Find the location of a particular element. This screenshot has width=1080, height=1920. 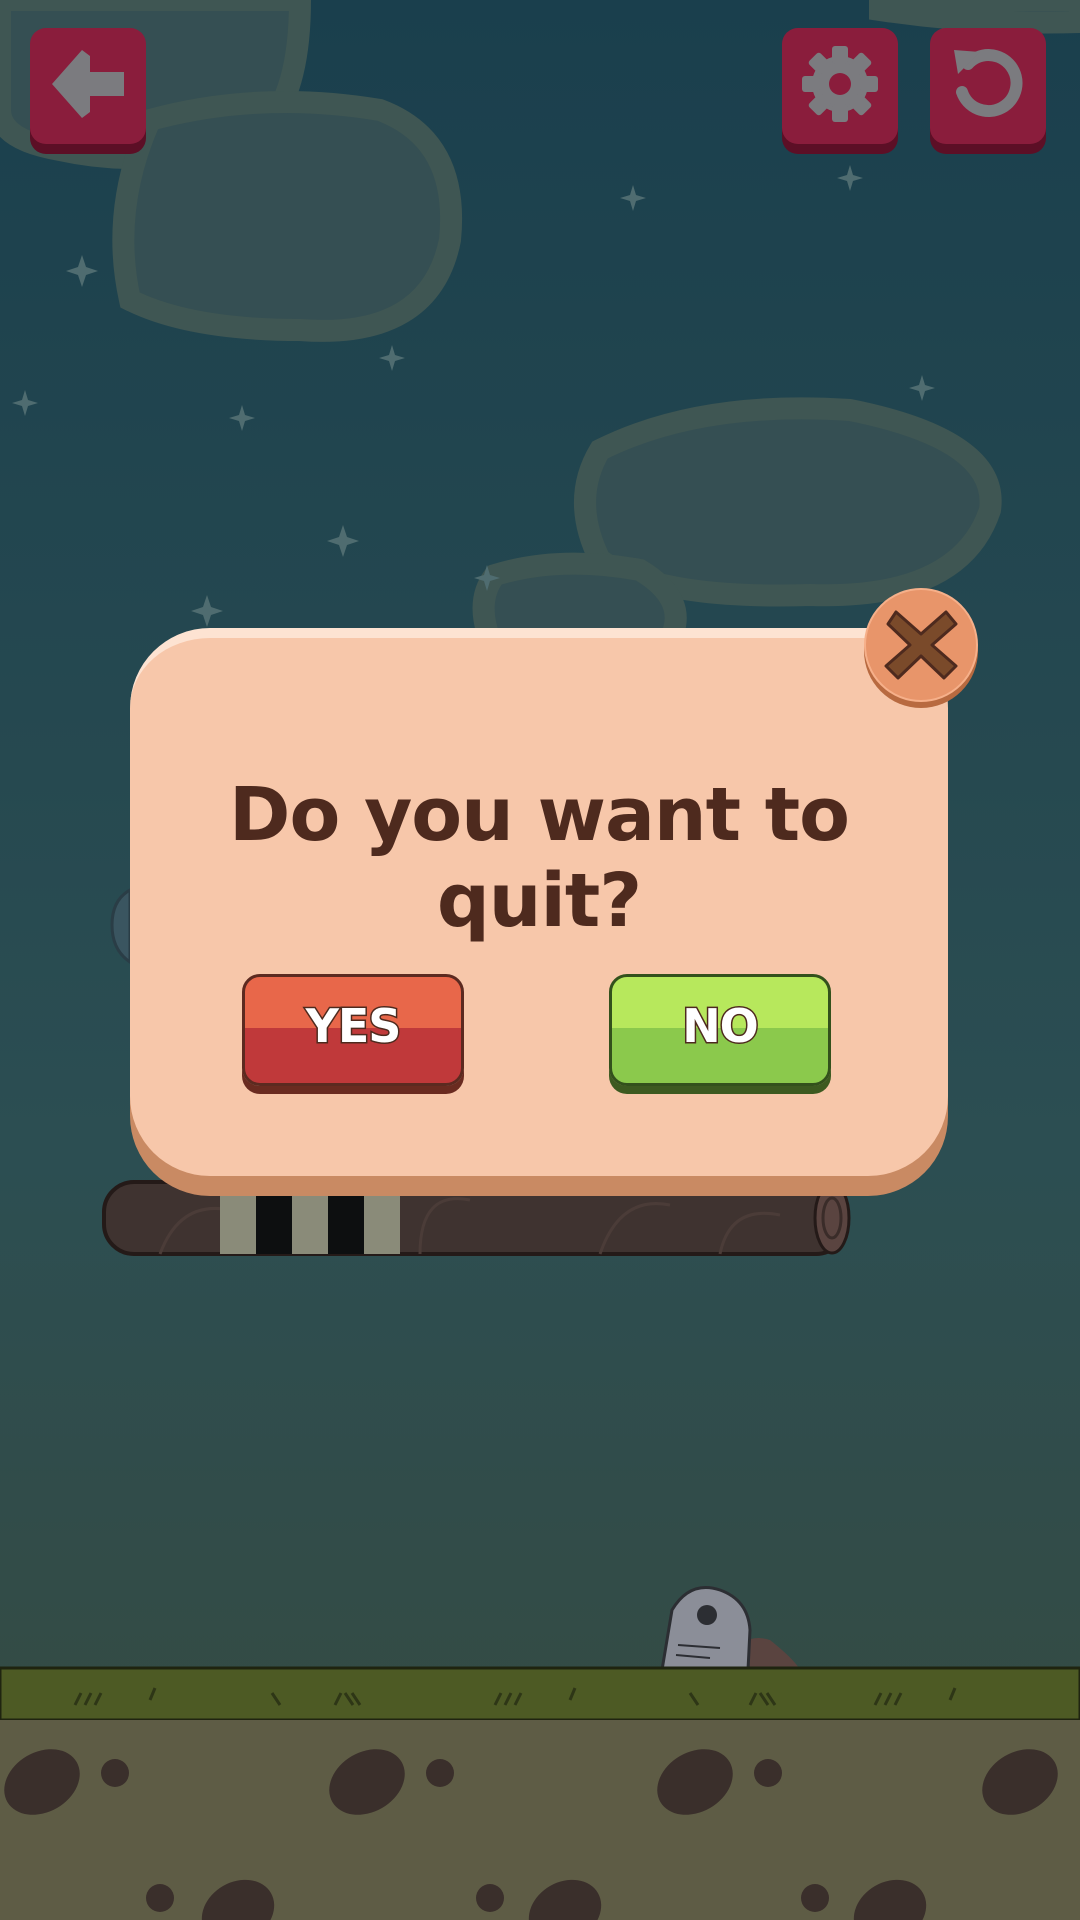

yes-button-label: YES is located at coordinates (353, 1026).